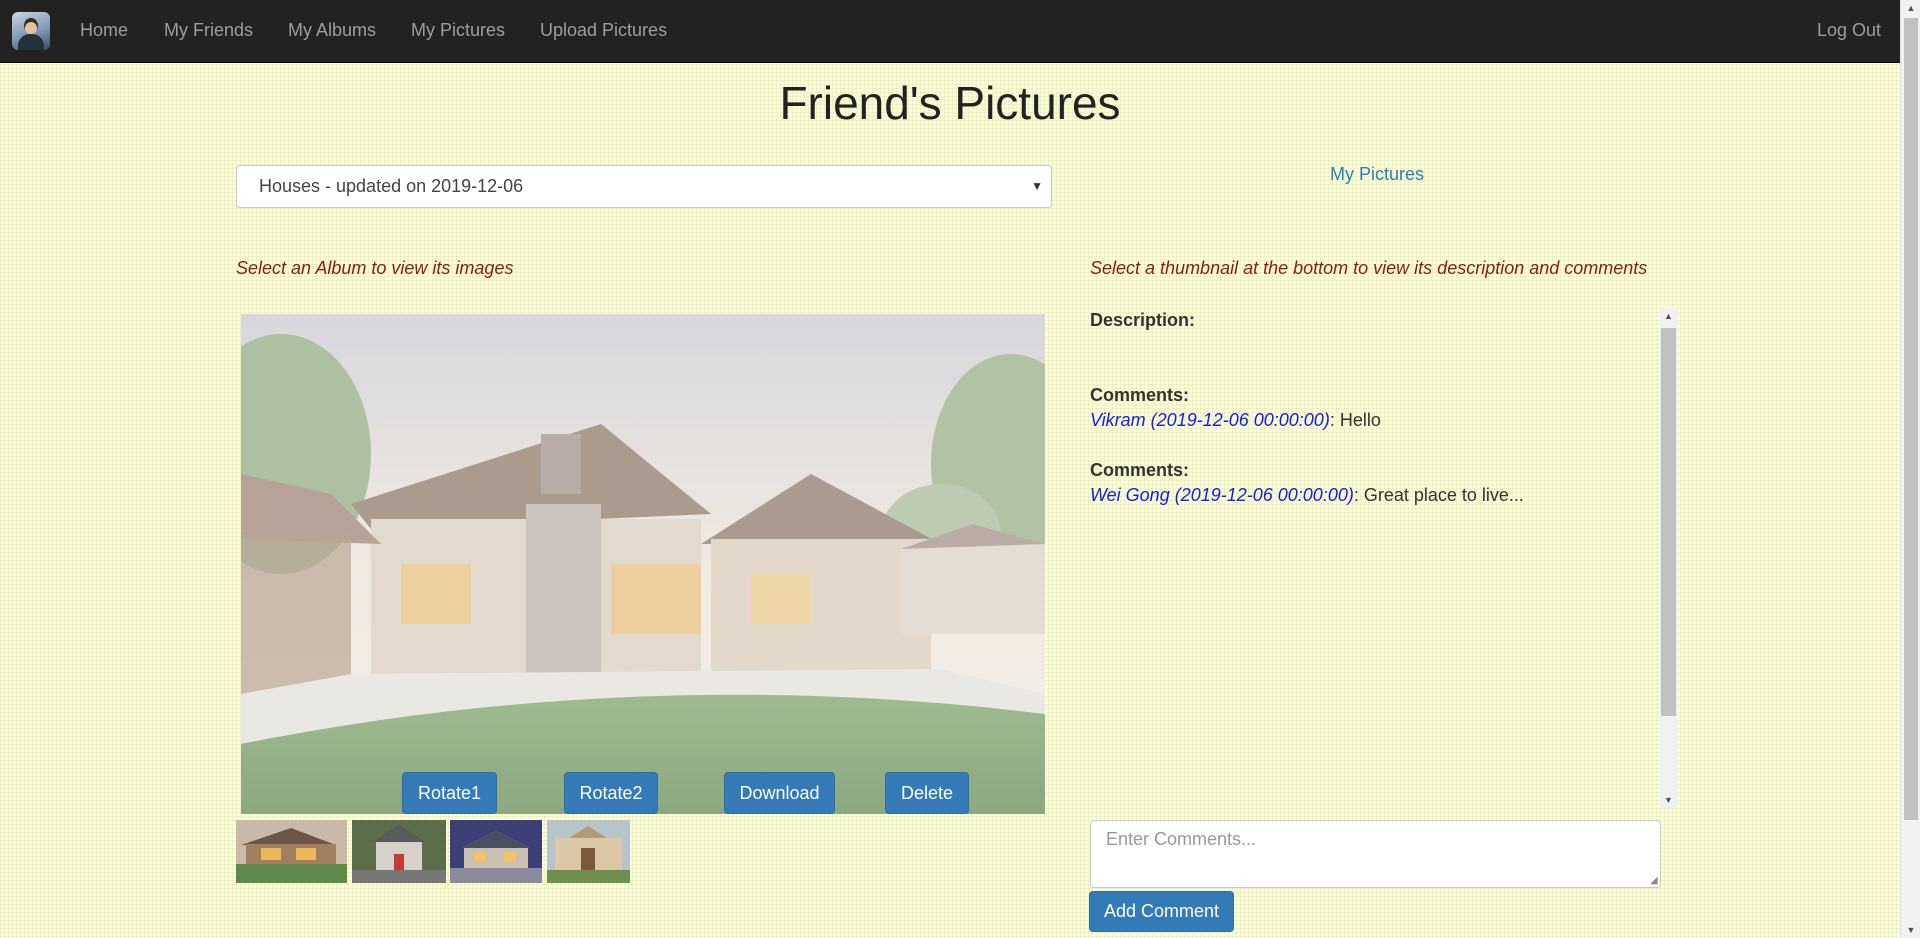  What do you see at coordinates (1355, 420) in the screenshot?
I see `comment-text: : Hello` at bounding box center [1355, 420].